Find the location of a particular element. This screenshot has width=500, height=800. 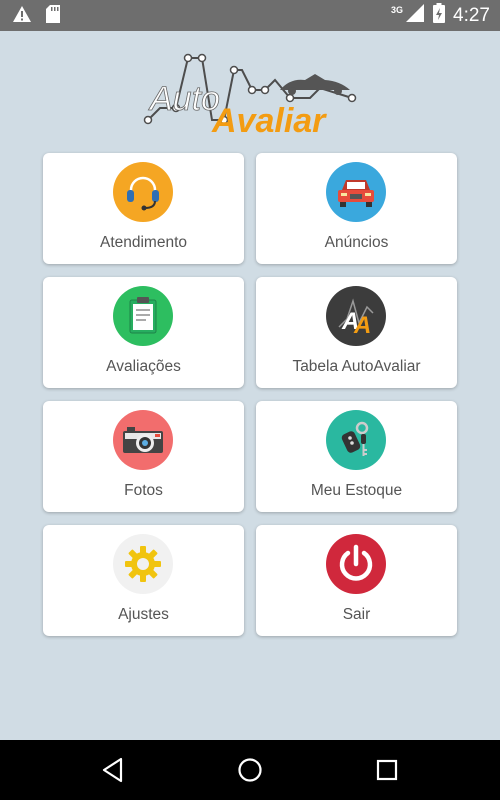

menu-card-anuncios: Anúncios is located at coordinates (356, 208).